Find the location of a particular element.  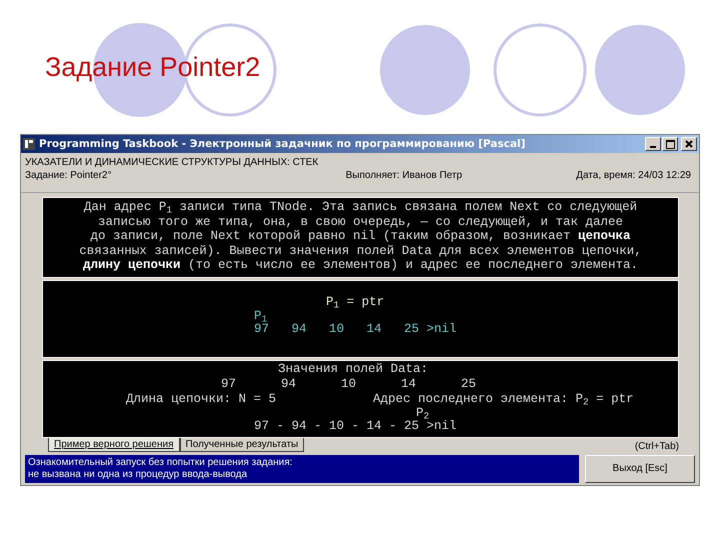

task-description: Дан адрес P$_{1}$ записи типа TNode. Эта запись связана полем Next со следующей записью того же типа, она, в свою очередь, — со следующей, и так далее до записи, поле Next которой равно nil (таким образом, возникает цепочка связанных записей). Вывести значения полей Data для всех элементов цепочки, длину цепочки (то есть число ее элементов) и адрес ее последнего элемента. is located at coordinates (360, 236).